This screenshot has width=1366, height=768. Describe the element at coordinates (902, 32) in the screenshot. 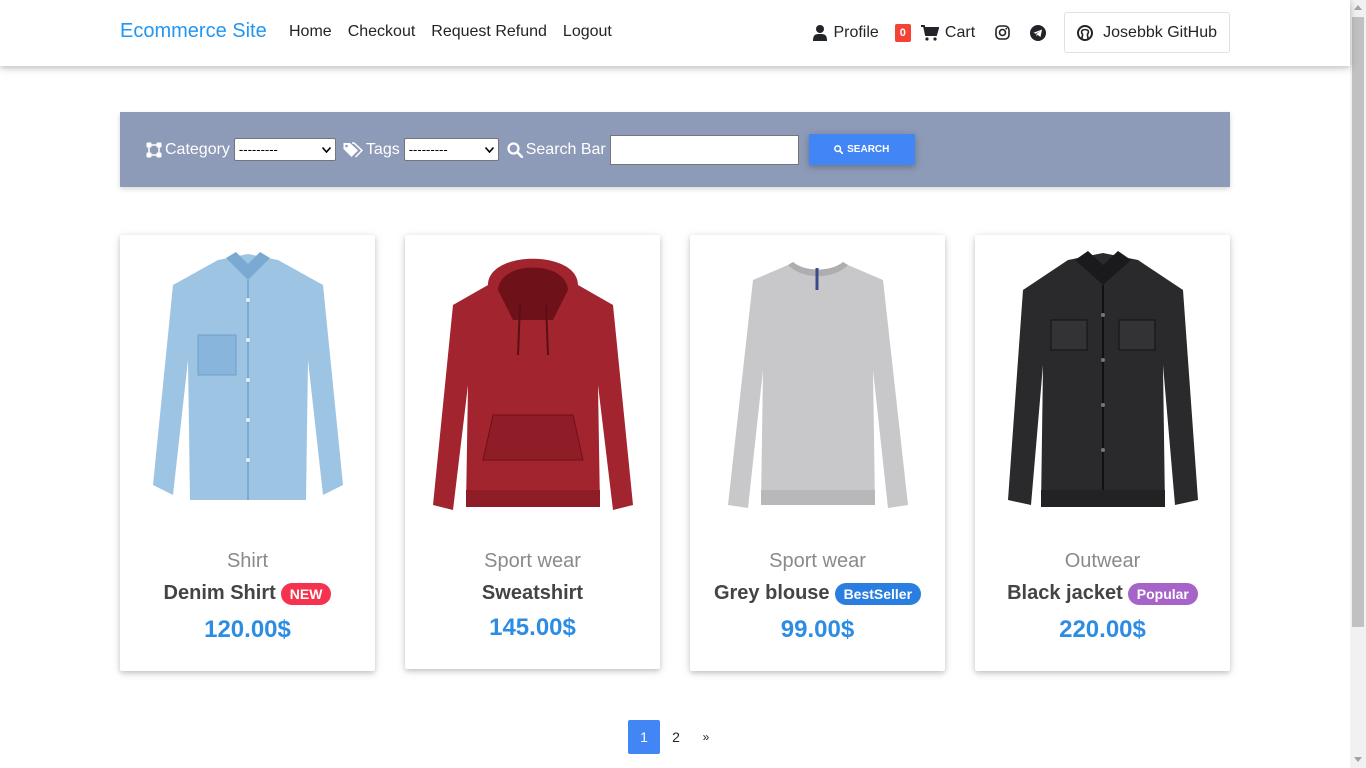

I see `cart-count-badge: 0` at that location.